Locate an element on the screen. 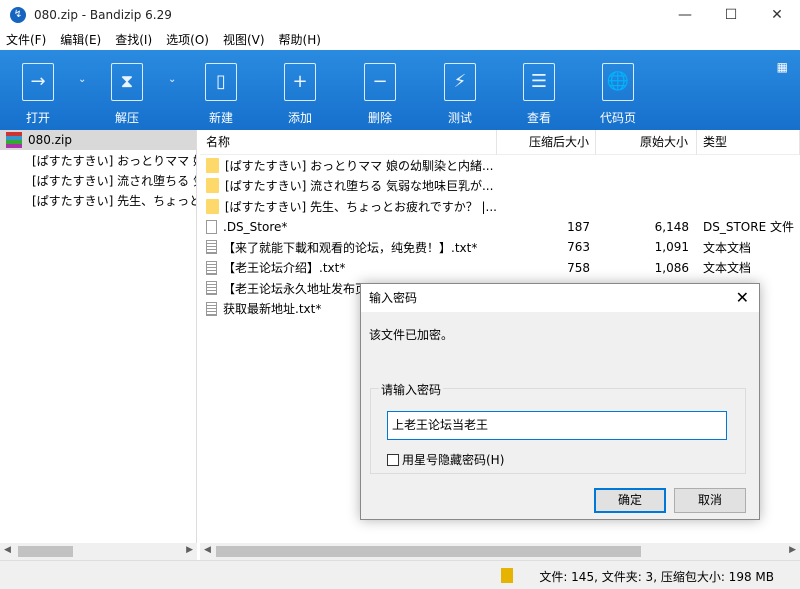  codepage-button: 🌐 代码页 is located at coordinates (618, 90).